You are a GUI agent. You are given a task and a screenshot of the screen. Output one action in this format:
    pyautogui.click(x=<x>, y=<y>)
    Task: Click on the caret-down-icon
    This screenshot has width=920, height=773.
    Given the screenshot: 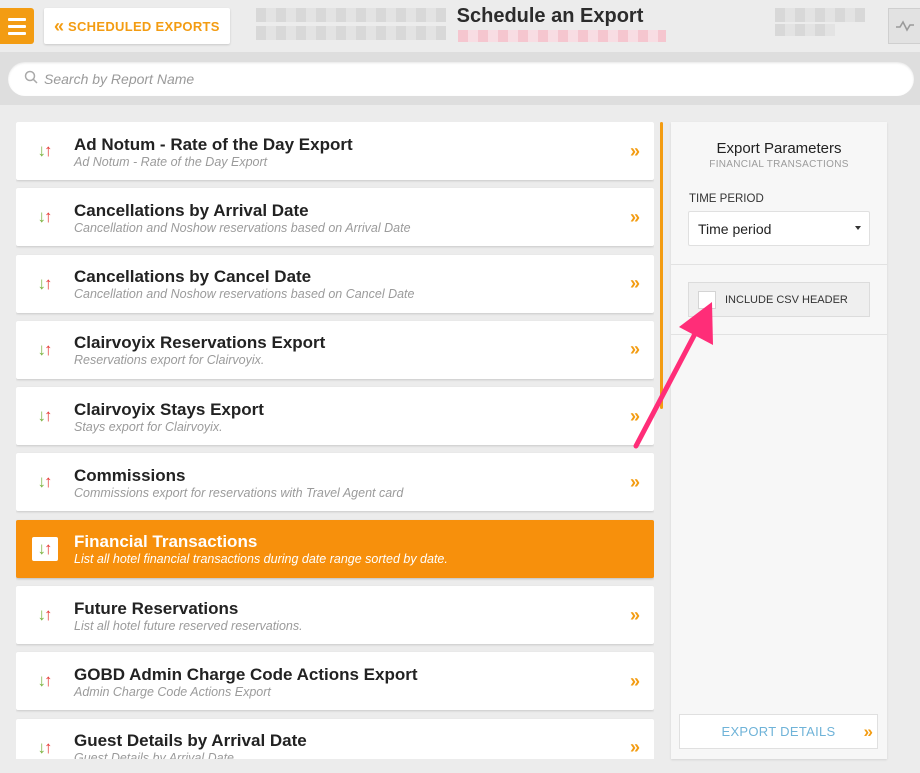 What is the action you would take?
    pyautogui.click(x=858, y=228)
    